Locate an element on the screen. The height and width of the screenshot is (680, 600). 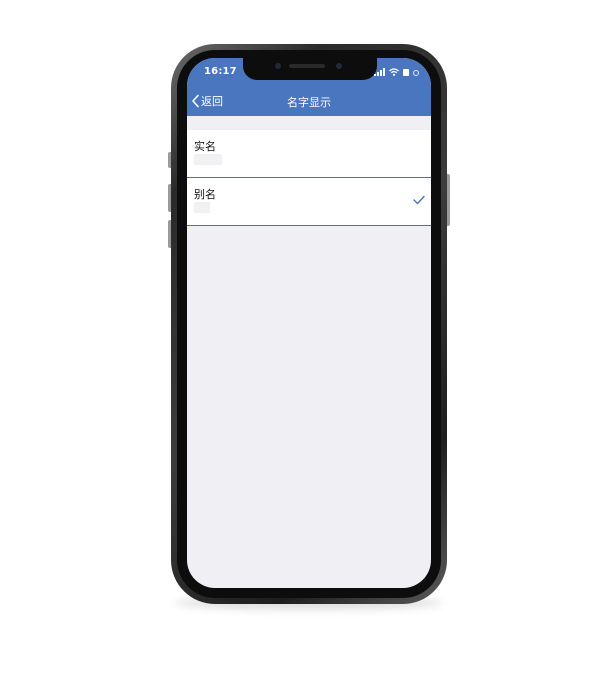
alias-value-redacted is located at coordinates (202, 207).